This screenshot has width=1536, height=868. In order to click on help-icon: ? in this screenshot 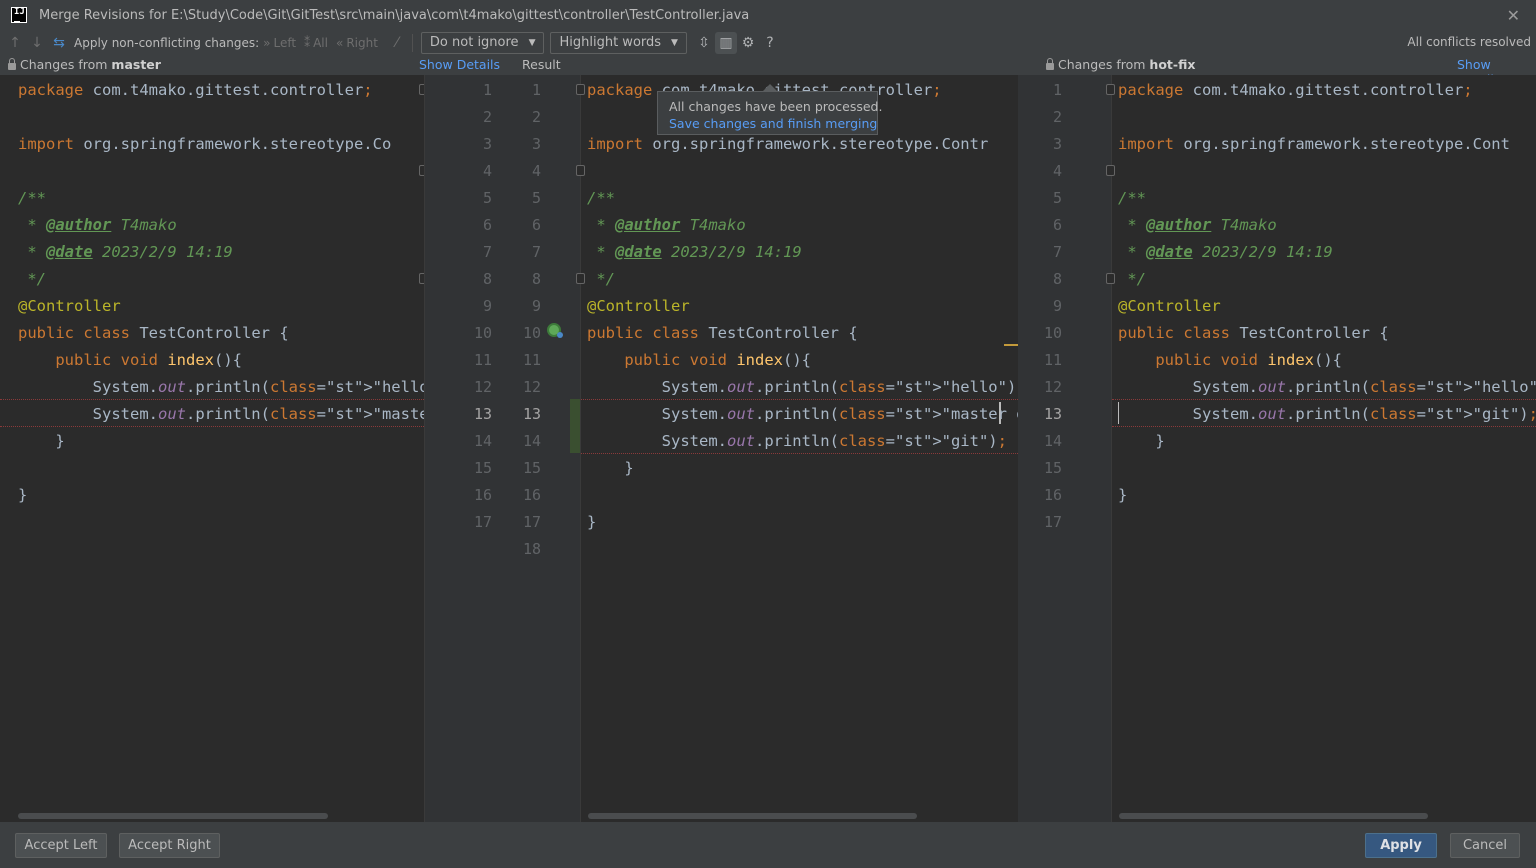, I will do `click(770, 43)`.